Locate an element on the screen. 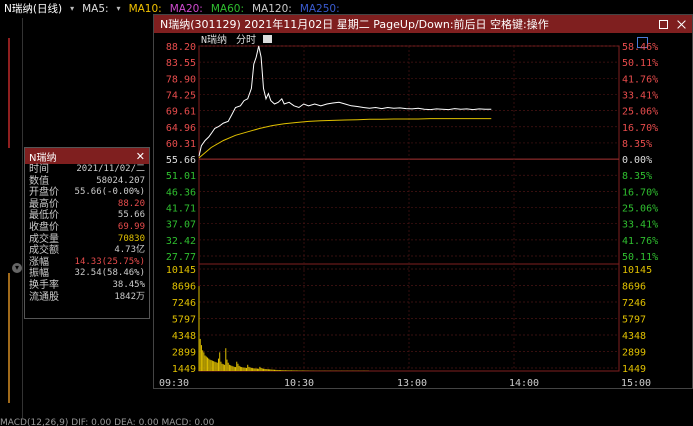 This screenshot has width=693, height=426. info-value: 55.66(-0.00%) is located at coordinates (109, 192).